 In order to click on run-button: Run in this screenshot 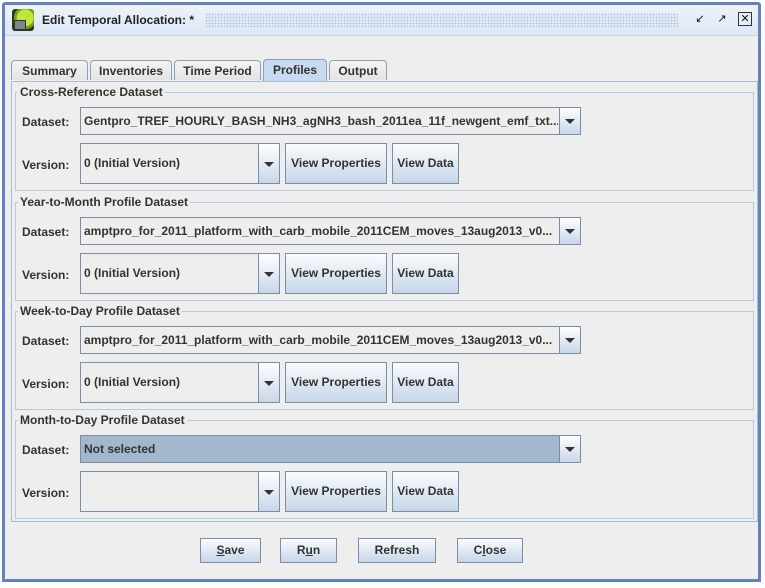, I will do `click(308, 550)`.